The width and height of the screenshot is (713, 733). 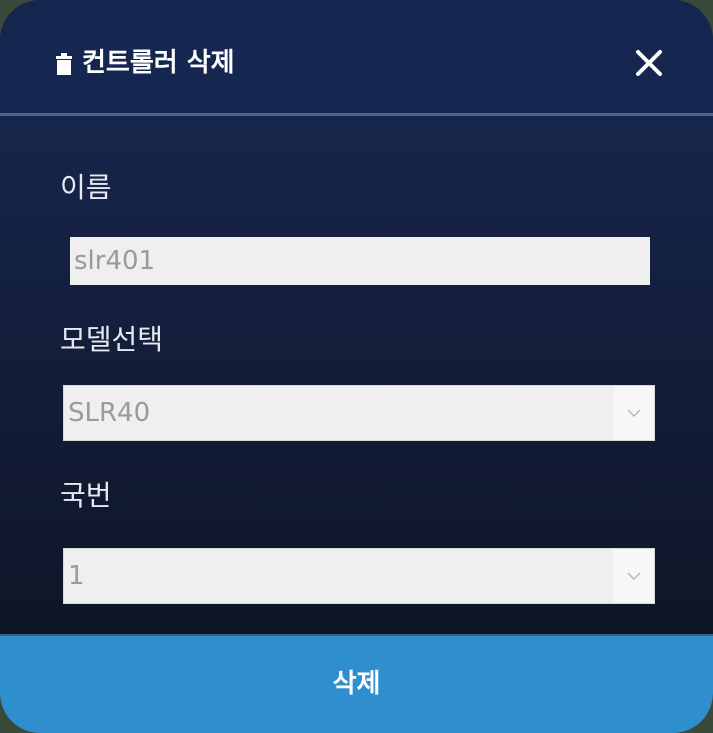 I want to click on trash-icon, so click(x=64, y=64).